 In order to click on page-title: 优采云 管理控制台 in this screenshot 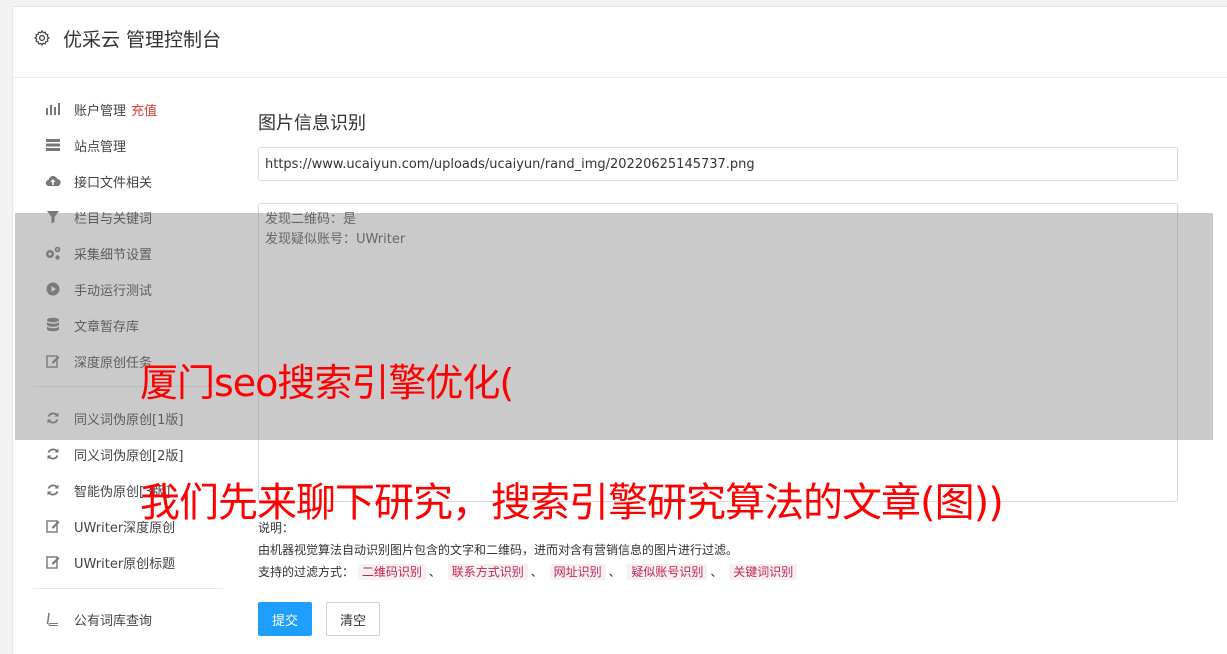, I will do `click(142, 40)`.